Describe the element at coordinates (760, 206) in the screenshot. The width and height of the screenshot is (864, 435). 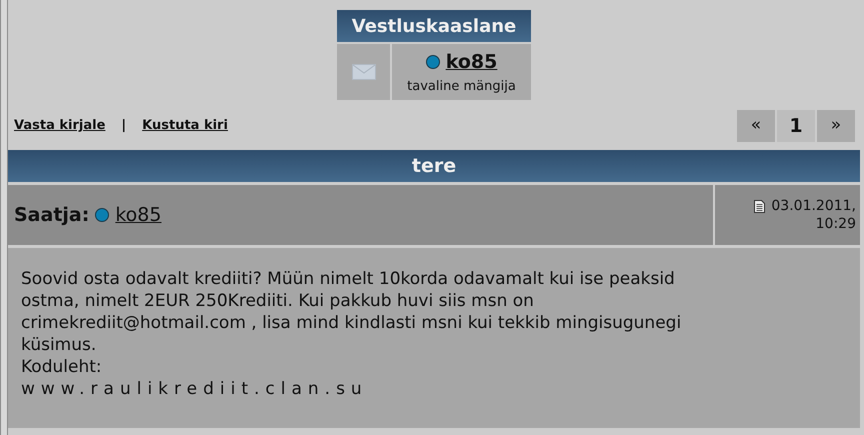
I see `document-icon` at that location.